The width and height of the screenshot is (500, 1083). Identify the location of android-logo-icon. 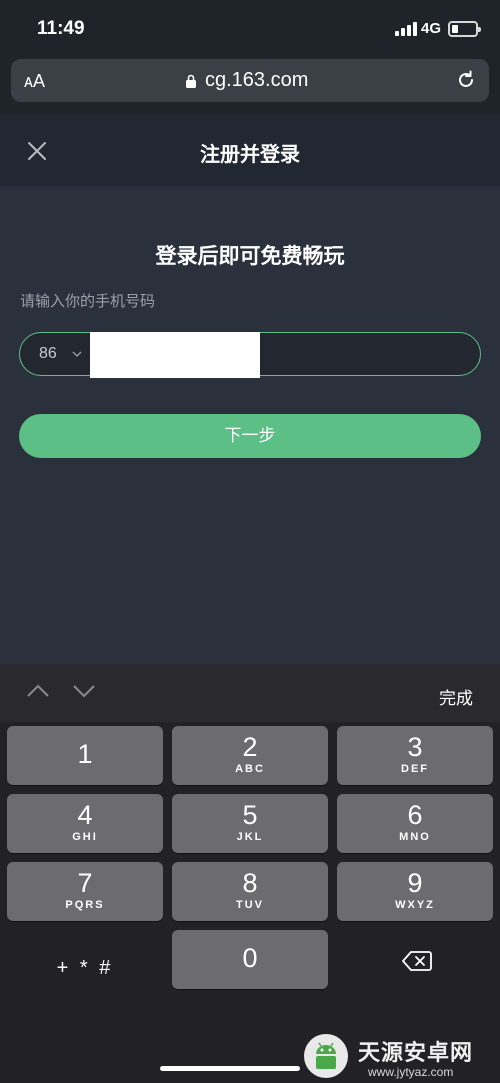
(326, 1056).